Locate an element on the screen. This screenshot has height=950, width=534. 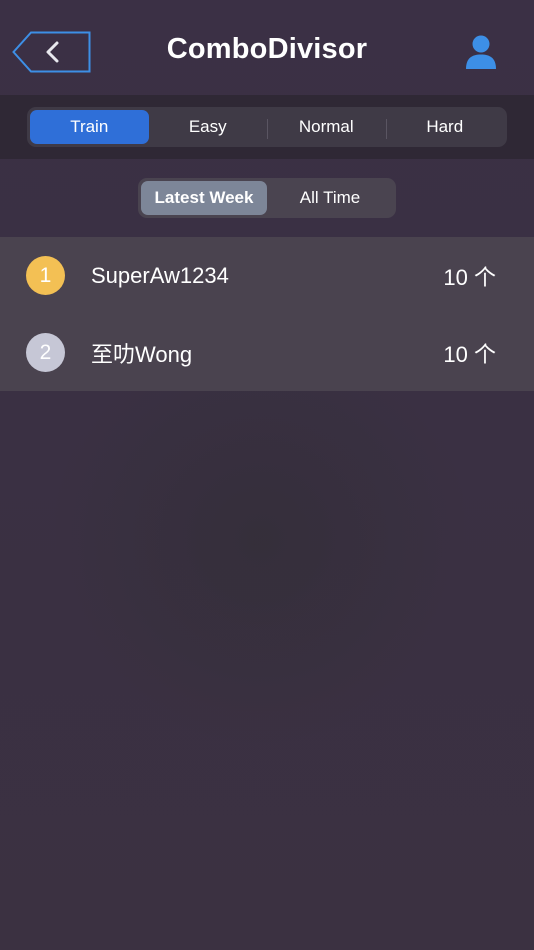
difficulty-segmented-control: Train Easy Normal Hard is located at coordinates (267, 127).